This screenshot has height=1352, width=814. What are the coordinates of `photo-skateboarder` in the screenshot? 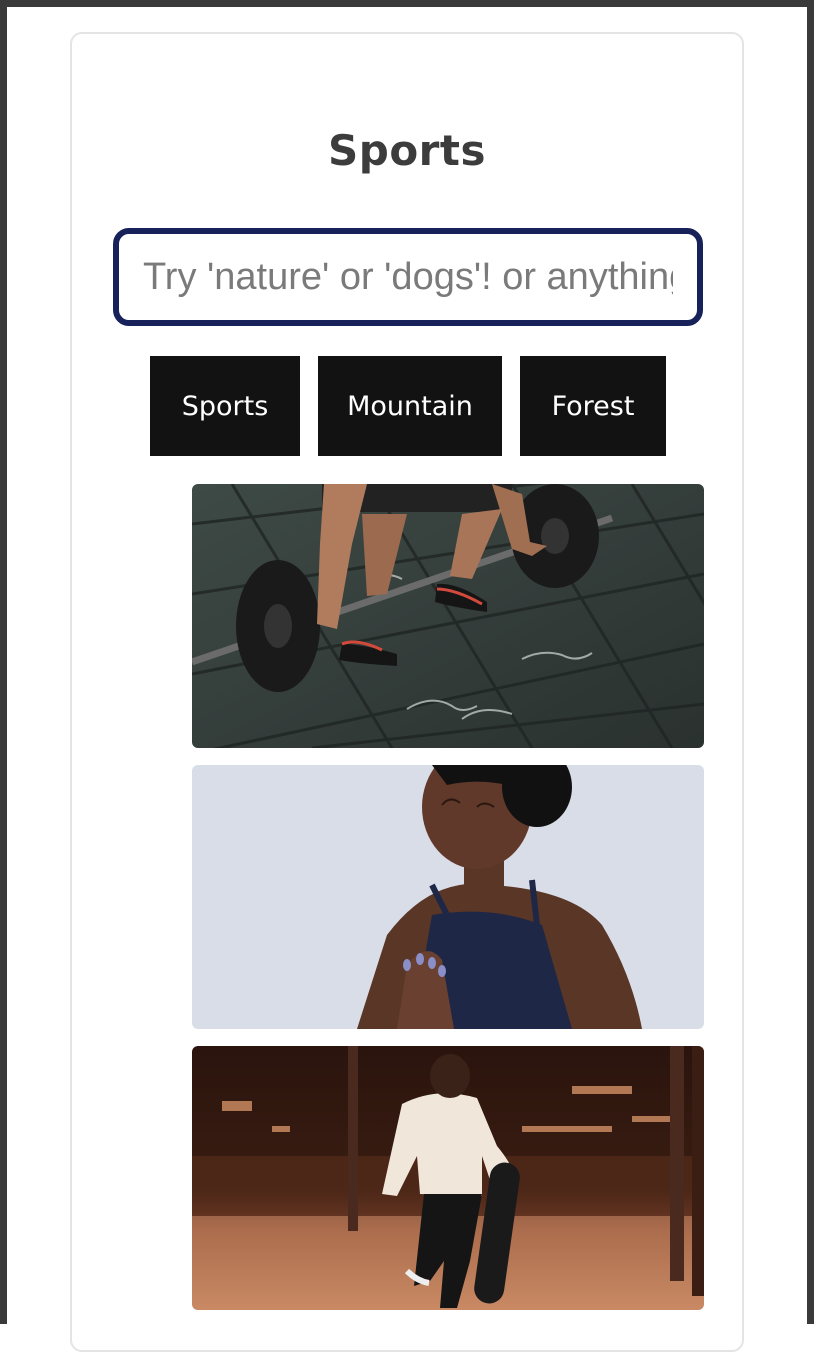 It's located at (448, 1178).